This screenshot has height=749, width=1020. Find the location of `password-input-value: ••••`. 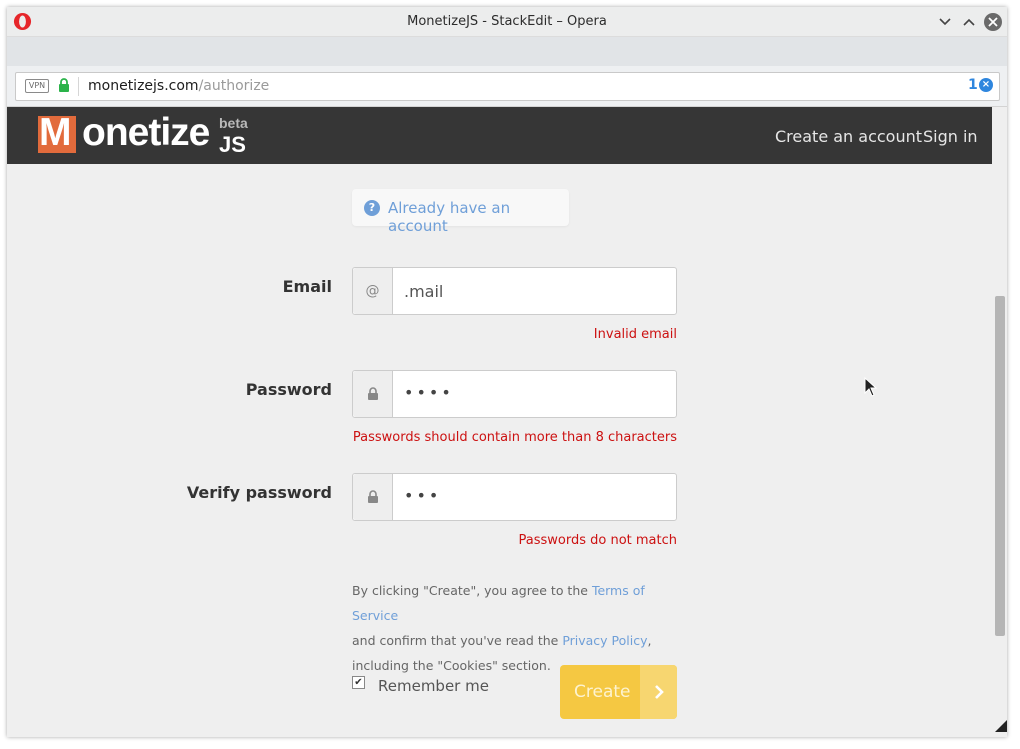

password-input-value: •••• is located at coordinates (429, 392).